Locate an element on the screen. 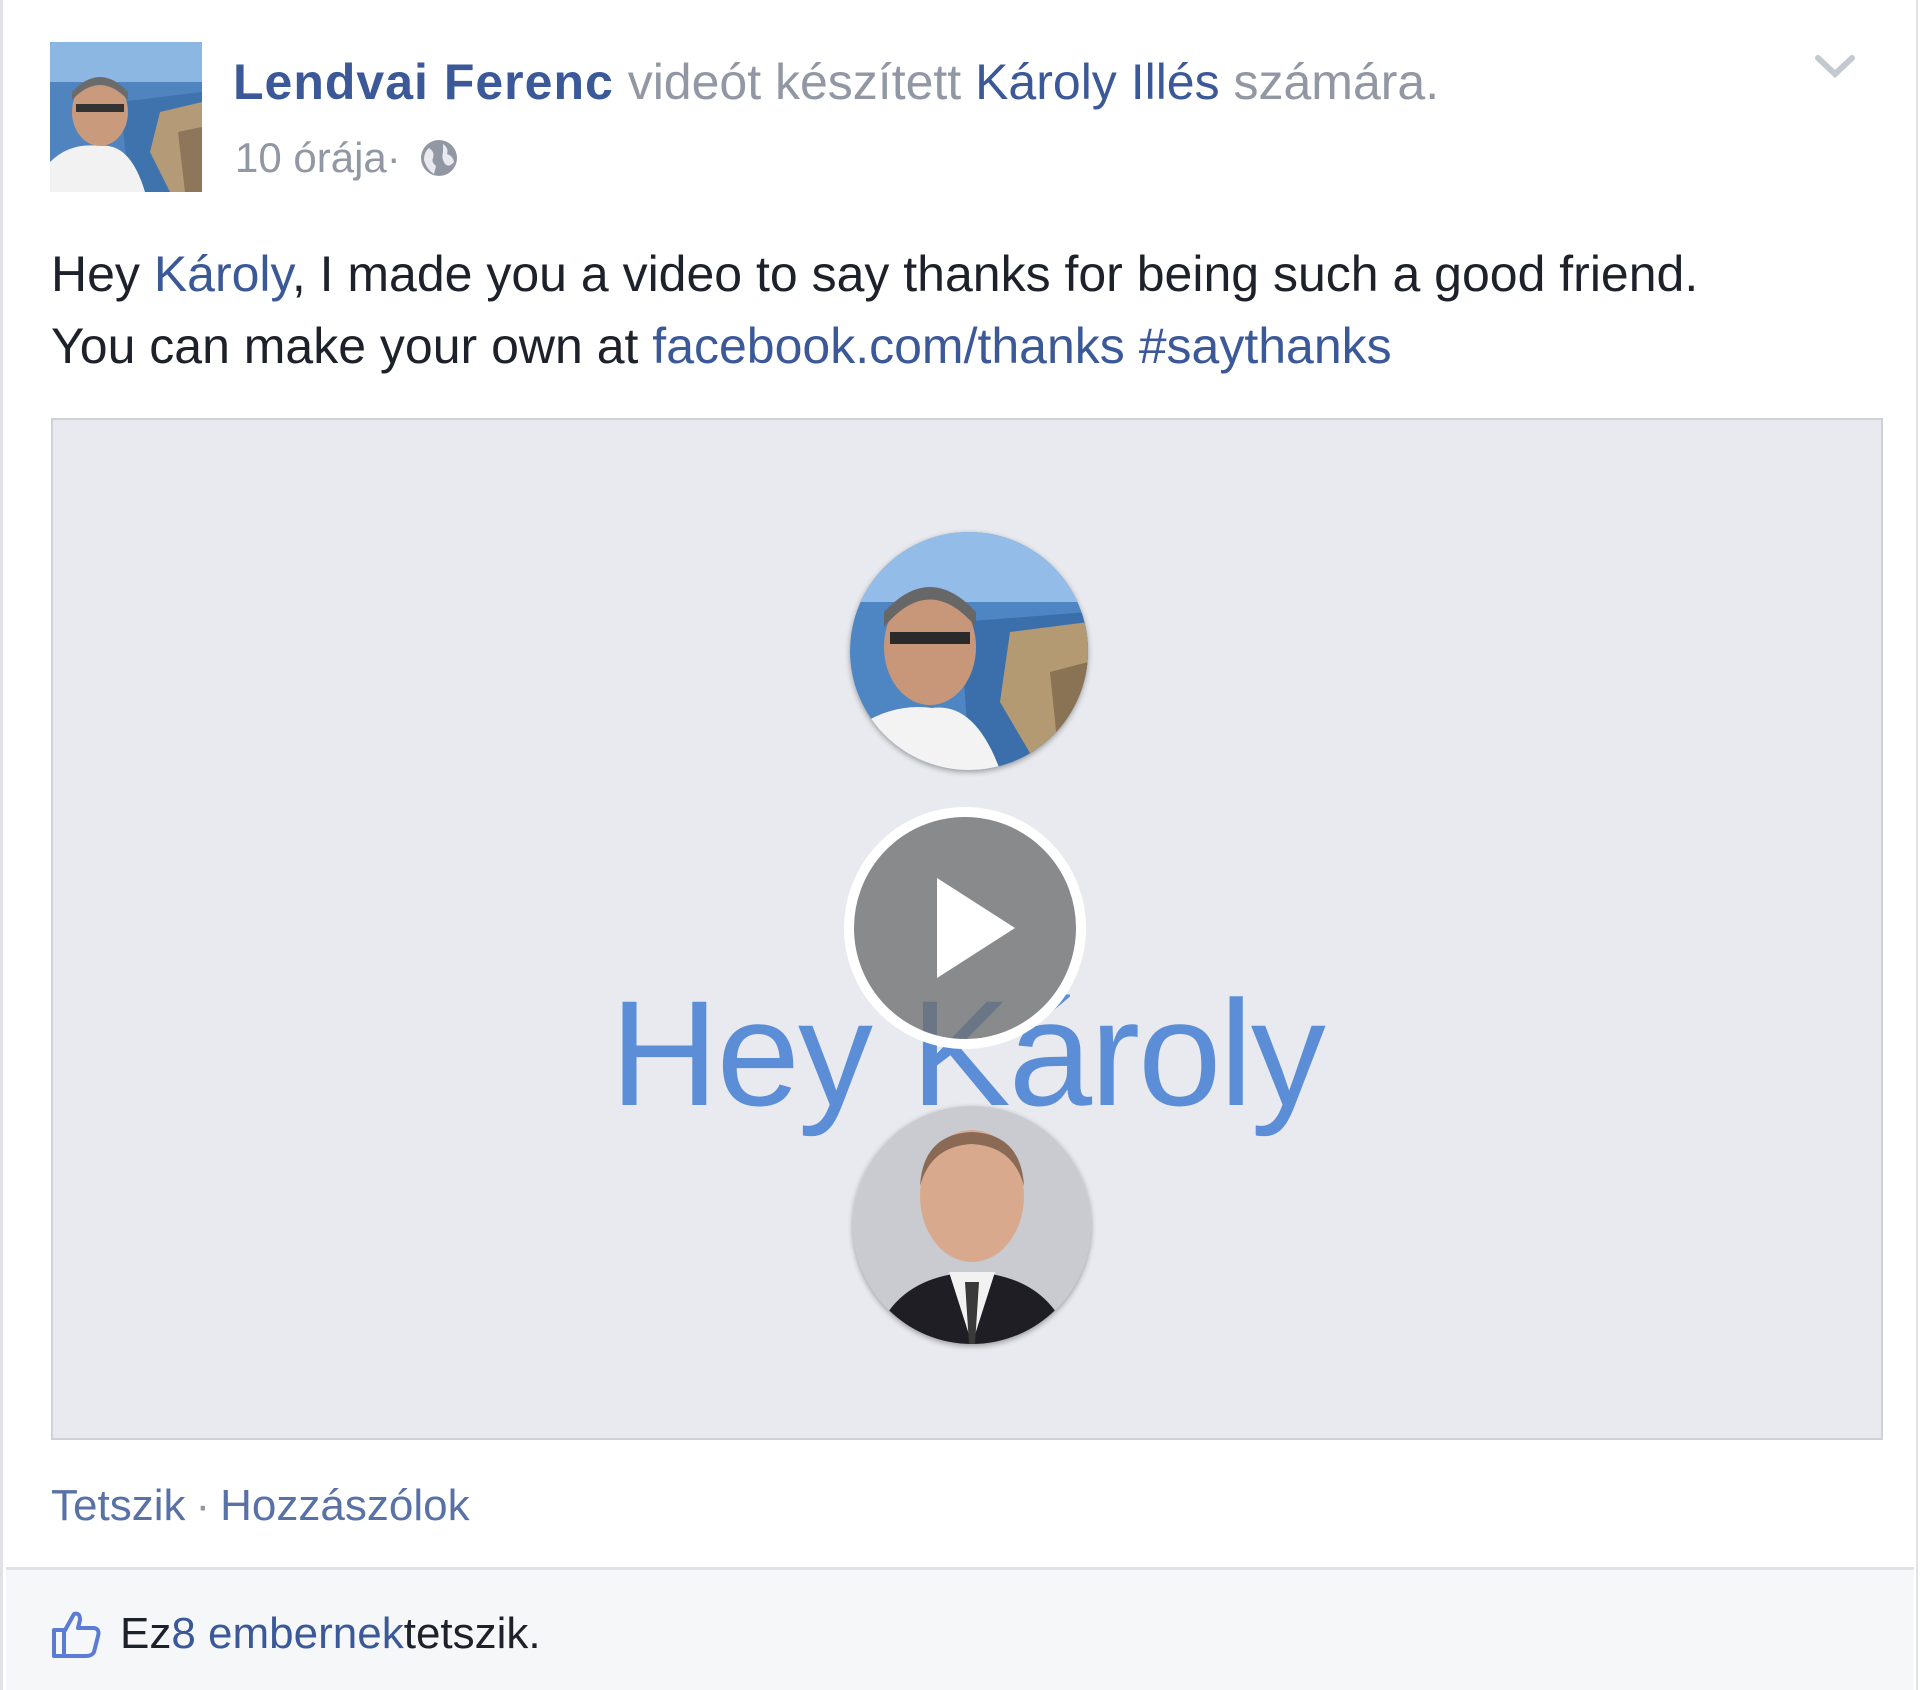 This screenshot has height=1690, width=1920. sender-photo is located at coordinates (969, 651).